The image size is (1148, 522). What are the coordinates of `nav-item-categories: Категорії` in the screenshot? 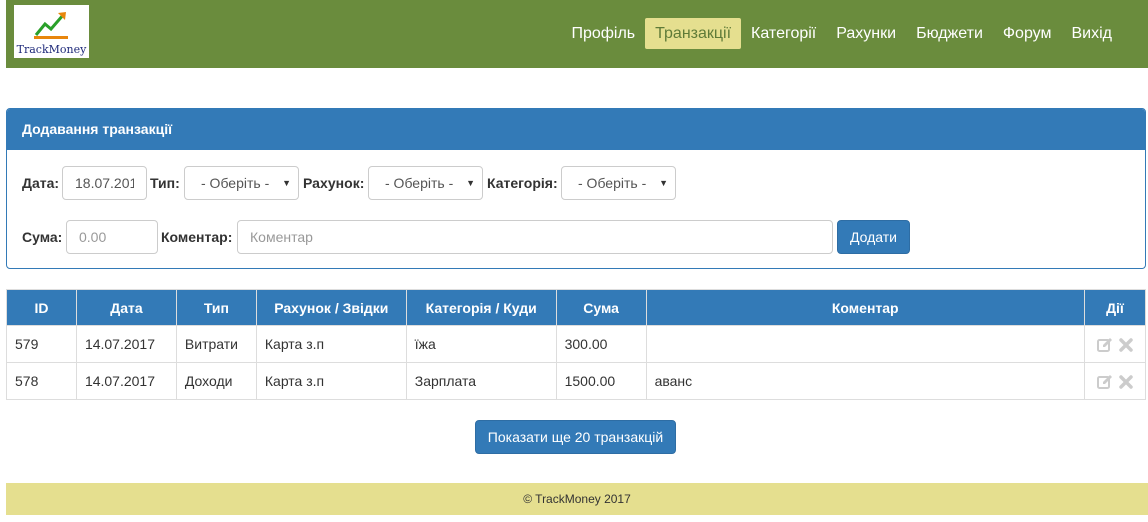 It's located at (783, 33).